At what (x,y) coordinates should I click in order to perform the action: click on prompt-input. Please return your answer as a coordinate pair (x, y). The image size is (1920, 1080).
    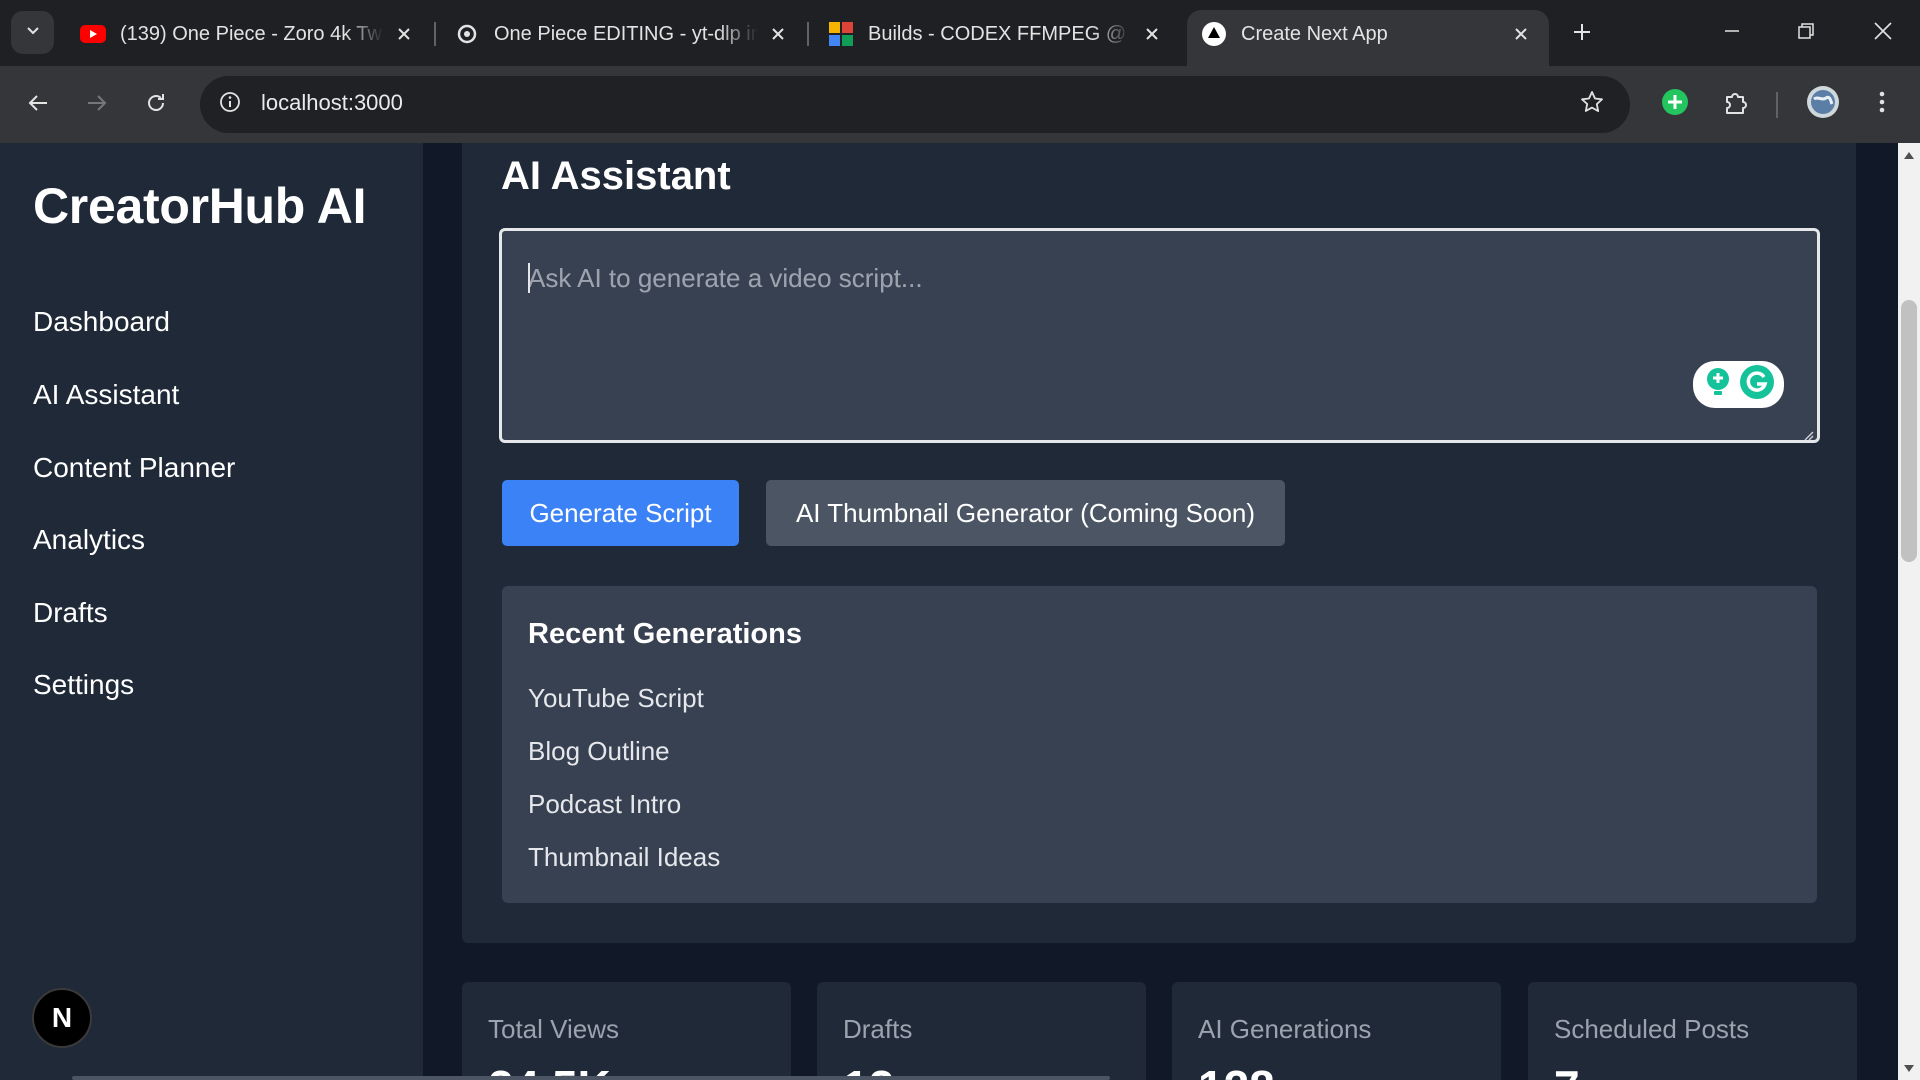
    Looking at the image, I should click on (1159, 335).